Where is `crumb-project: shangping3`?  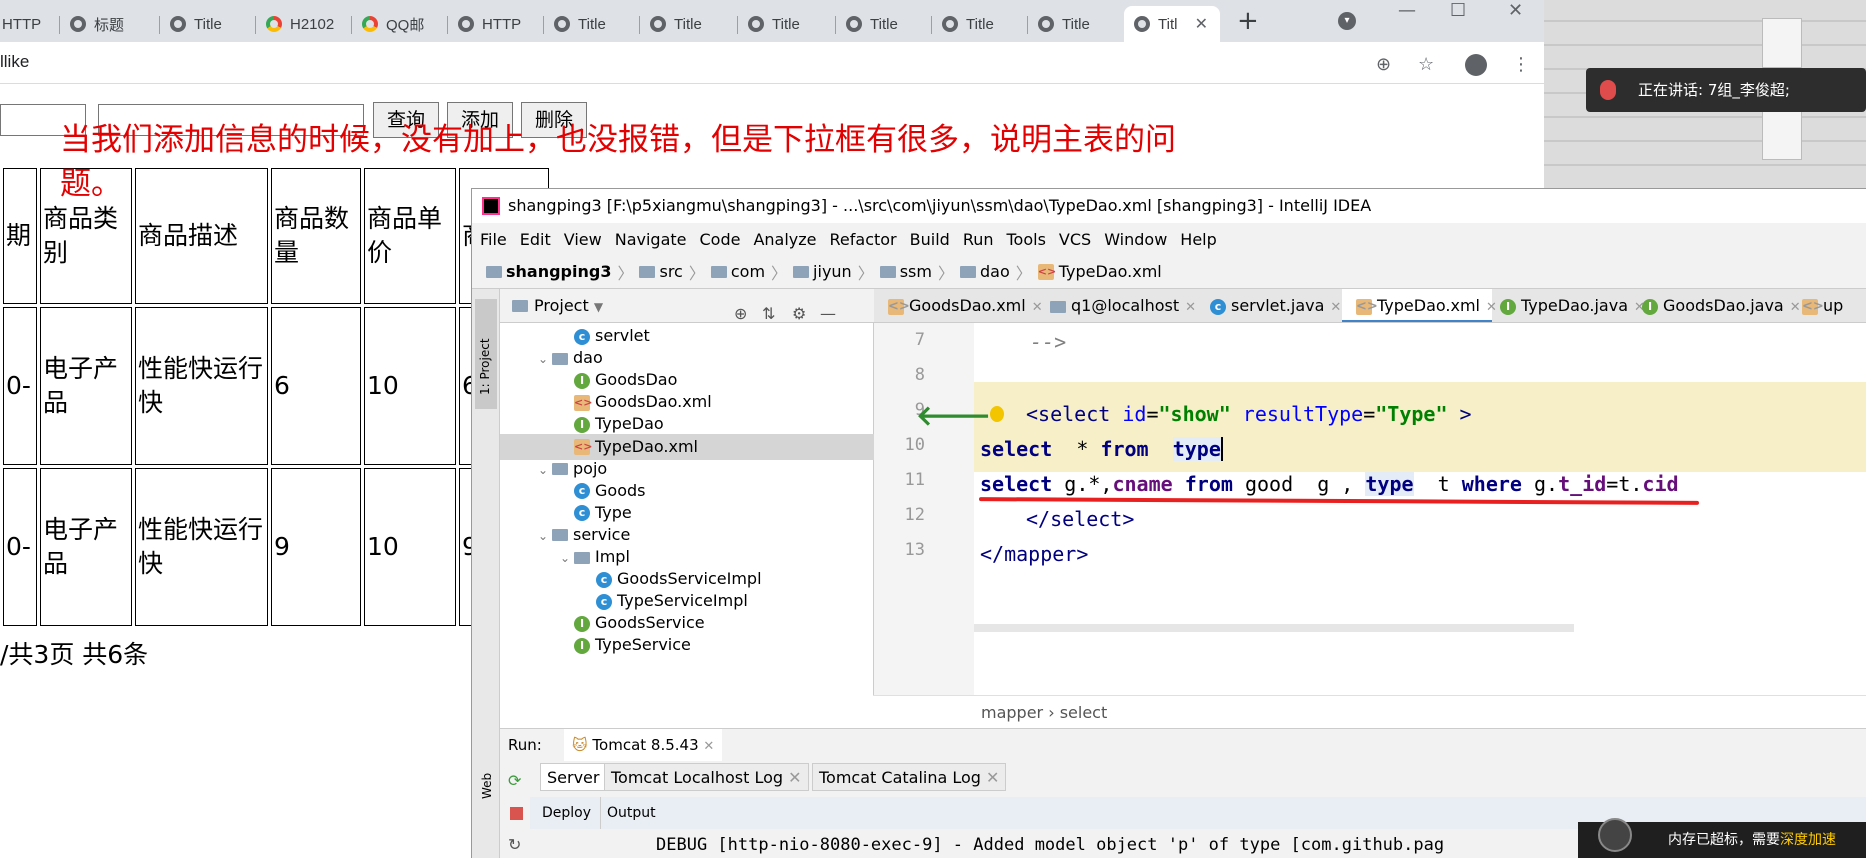
crumb-project: shangping3 is located at coordinates (558, 271).